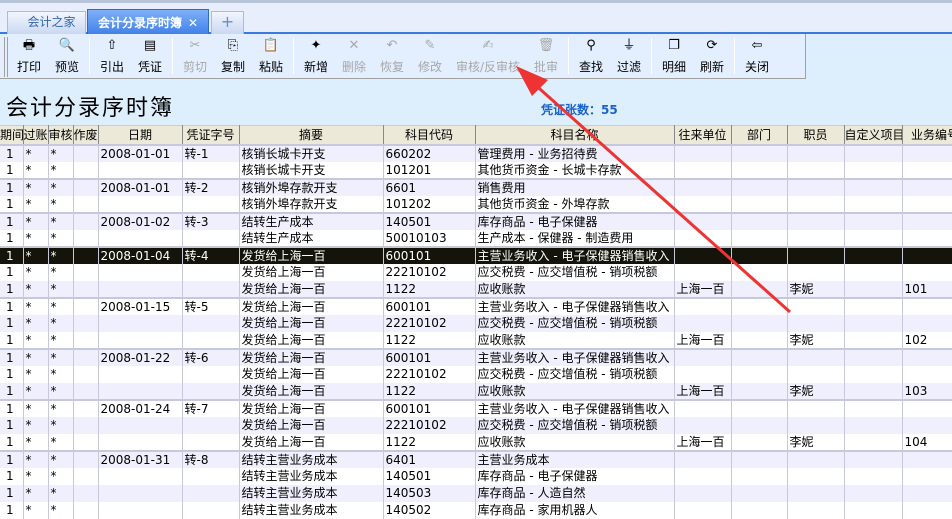  What do you see at coordinates (150, 56) in the screenshot?
I see `voucher-button: ▤ 凭证` at bounding box center [150, 56].